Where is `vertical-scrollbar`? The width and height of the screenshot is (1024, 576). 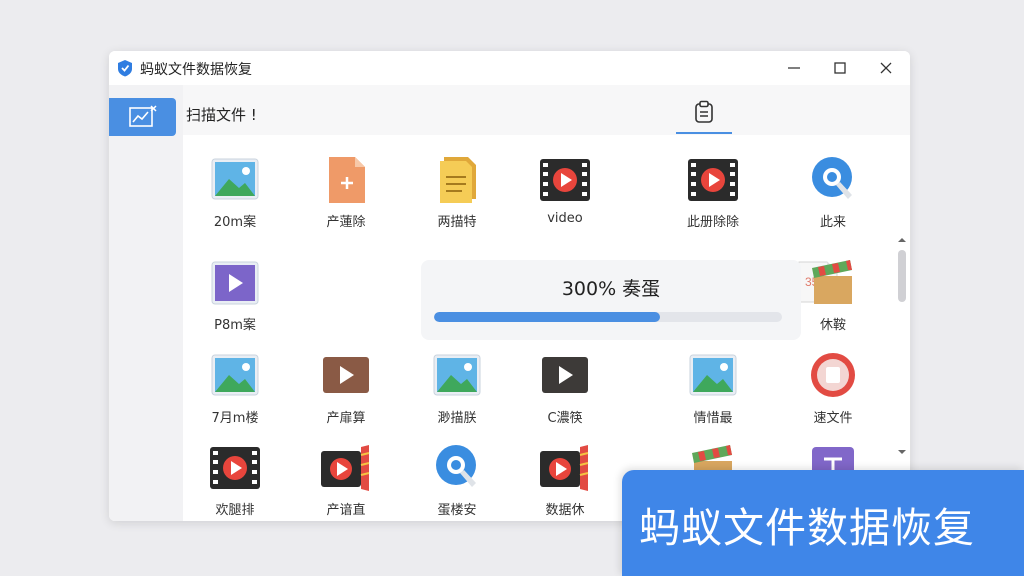 vertical-scrollbar is located at coordinates (902, 348).